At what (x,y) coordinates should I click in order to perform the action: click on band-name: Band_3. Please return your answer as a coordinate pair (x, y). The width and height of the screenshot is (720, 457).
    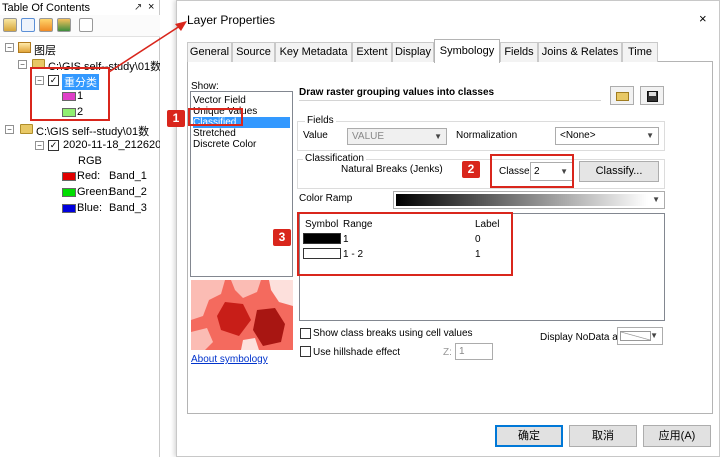
    Looking at the image, I should click on (128, 208).